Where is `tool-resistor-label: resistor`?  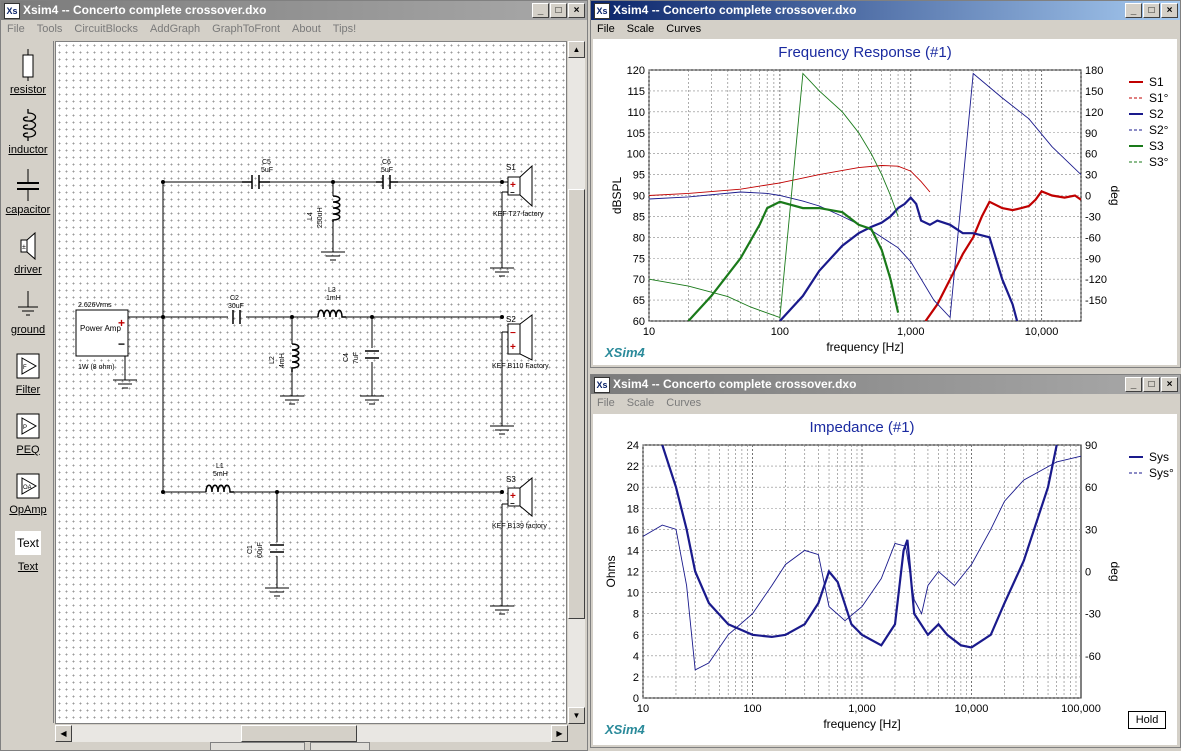
tool-resistor-label: resistor is located at coordinates (28, 90).